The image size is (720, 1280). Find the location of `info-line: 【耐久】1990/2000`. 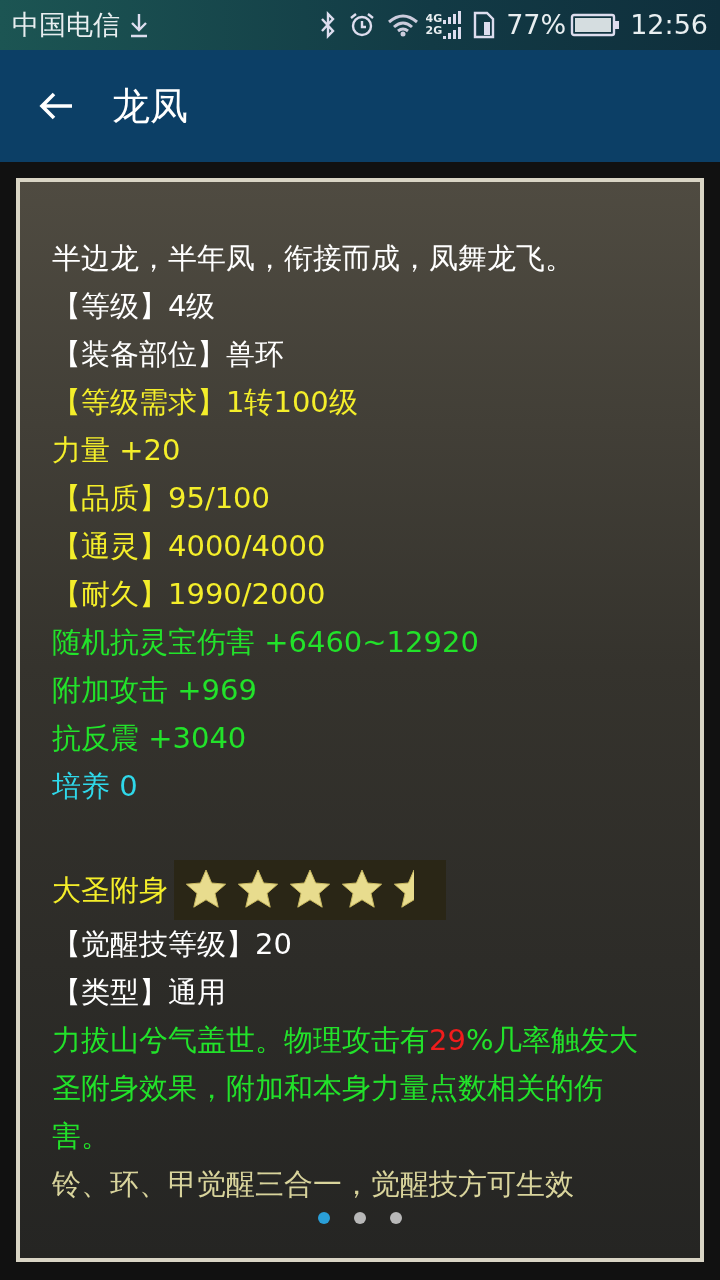

info-line: 【耐久】1990/2000 is located at coordinates (189, 594).